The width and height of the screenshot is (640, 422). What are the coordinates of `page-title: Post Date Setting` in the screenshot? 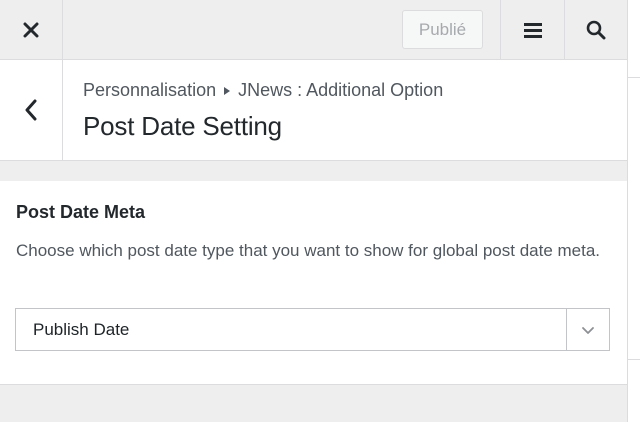 It's located at (182, 126).